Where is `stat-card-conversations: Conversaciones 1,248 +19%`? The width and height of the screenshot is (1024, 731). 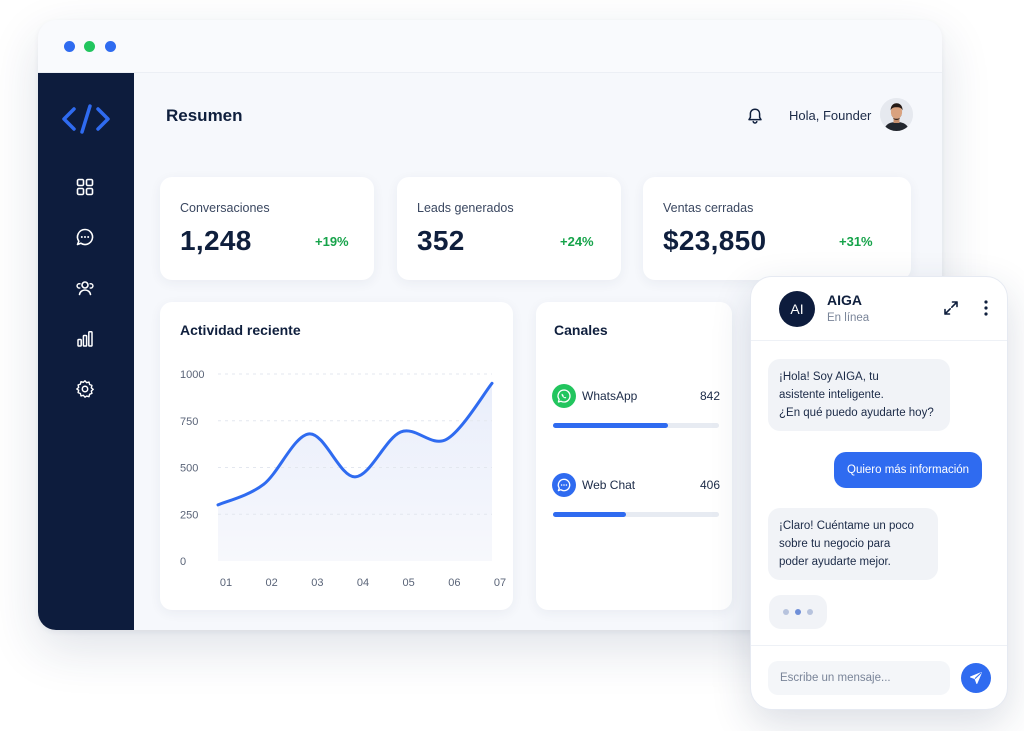 stat-card-conversations: Conversaciones 1,248 +19% is located at coordinates (267, 228).